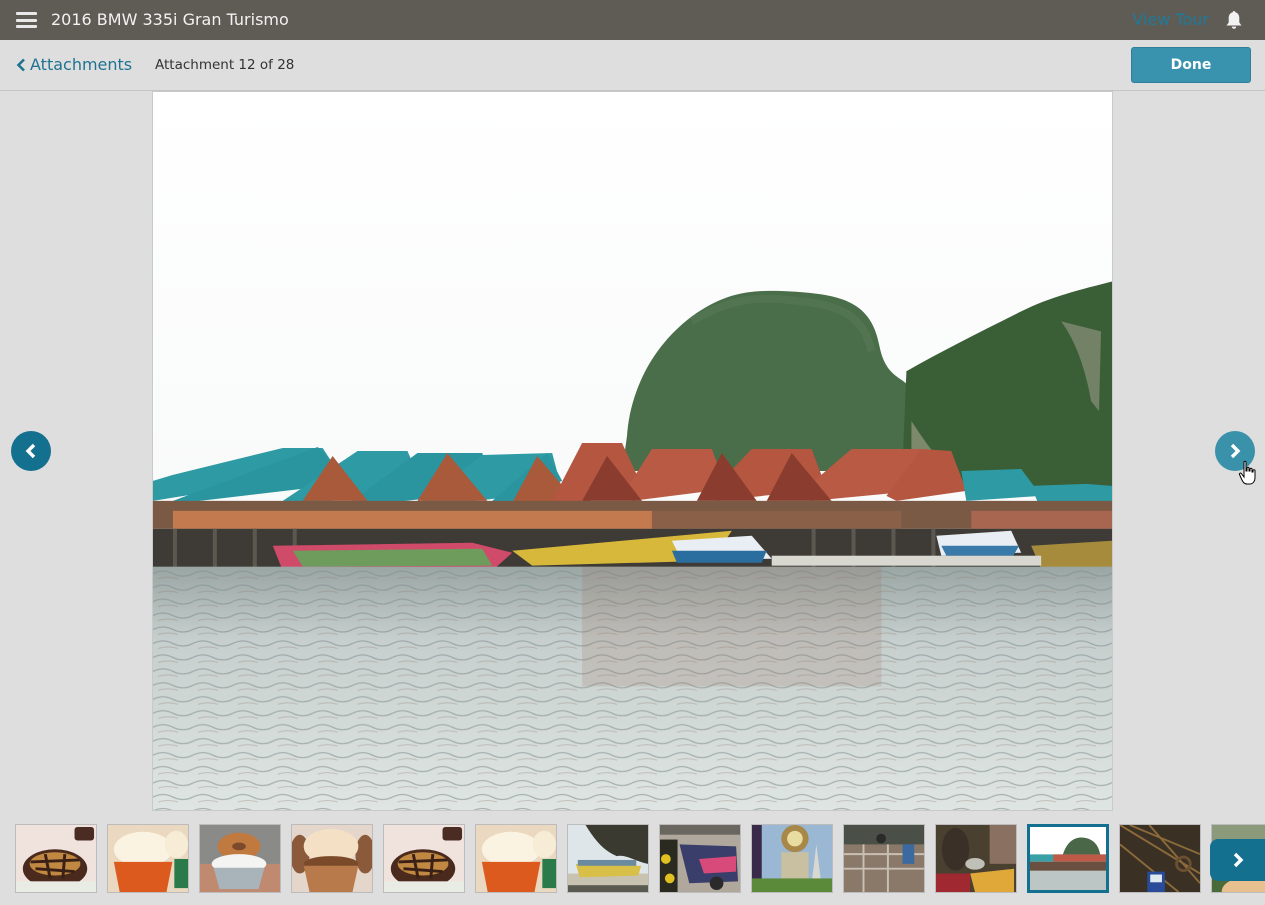  What do you see at coordinates (632, 65) in the screenshot?
I see `attachment-toolbar: Attachments Attachment 12 of 28 Done` at bounding box center [632, 65].